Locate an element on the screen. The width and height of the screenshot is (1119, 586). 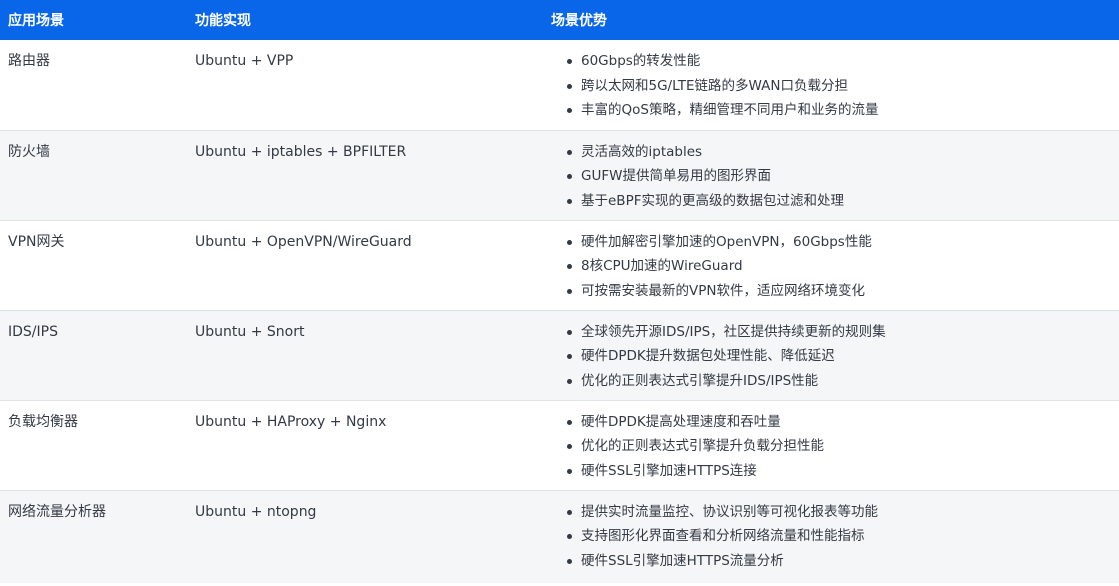
list-item: GUFW提供简单易用的图形界面 is located at coordinates (843, 176).